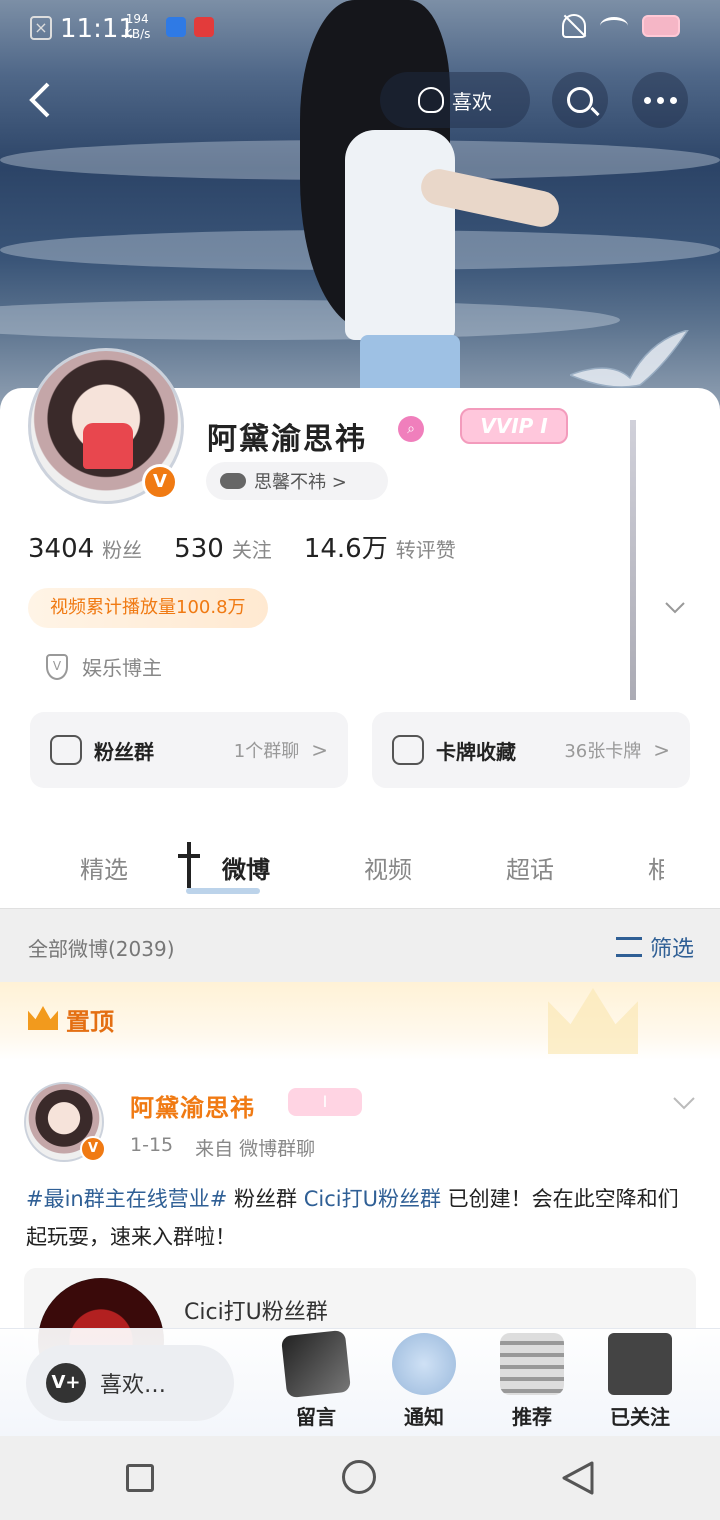 The width and height of the screenshot is (720, 1520). Describe the element at coordinates (316, 1364) in the screenshot. I see `message-icon` at that location.